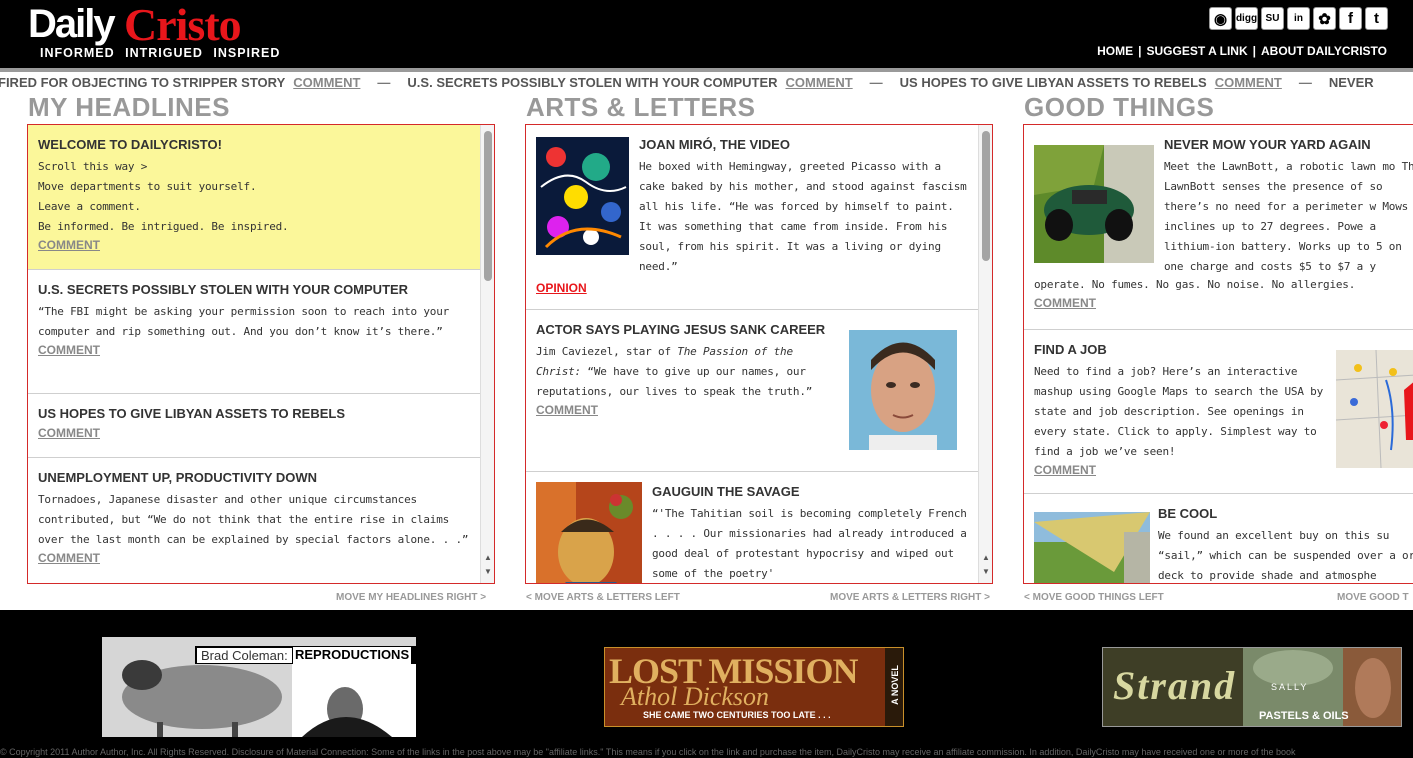 Image resolution: width=1413 pixels, height=758 pixels. Describe the element at coordinates (1272, 18) in the screenshot. I see `stumbleupon-icon: SU` at that location.